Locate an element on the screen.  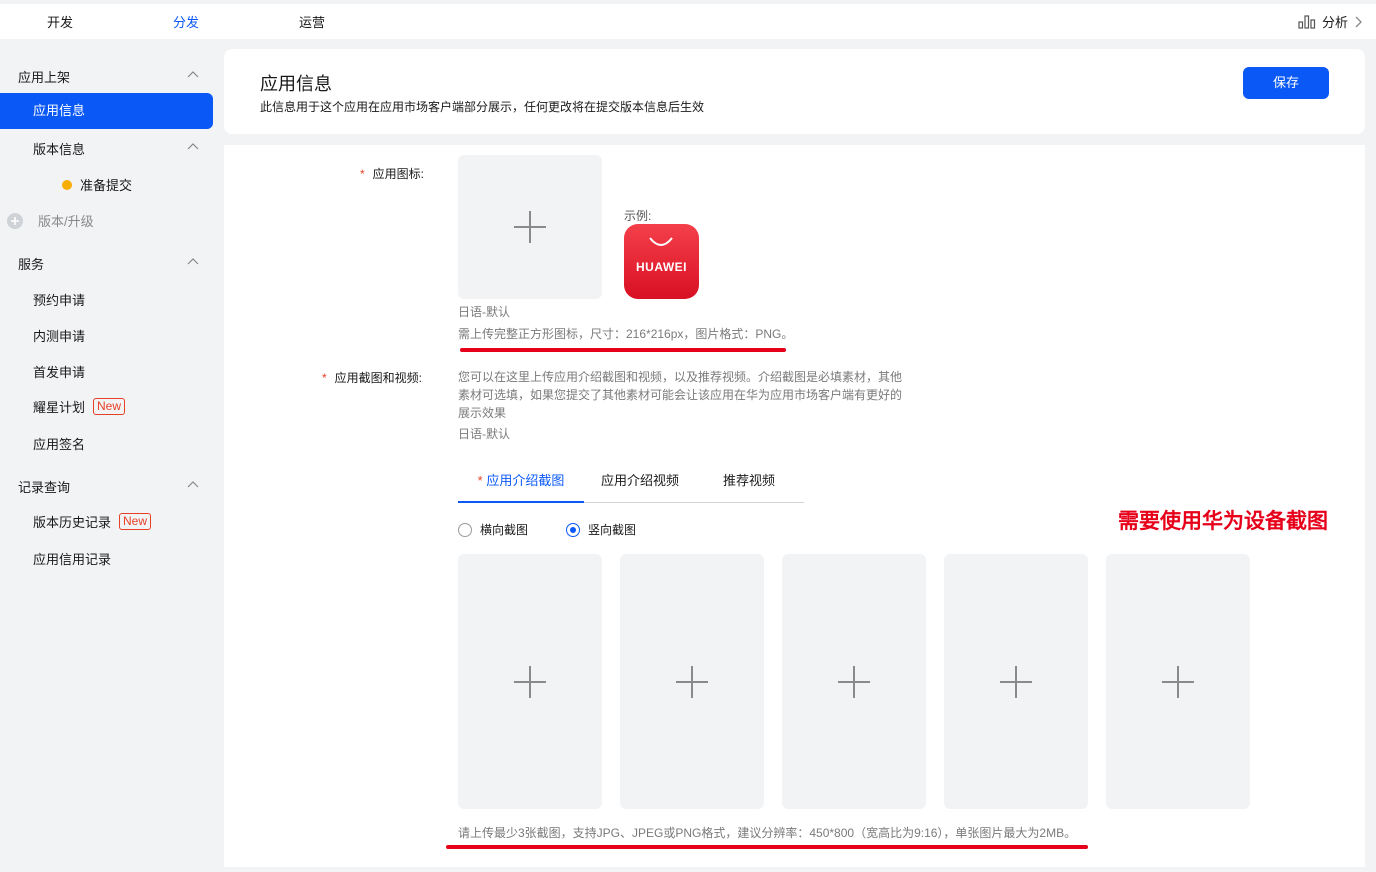
sidebar-group-service: 服务 is located at coordinates (31, 263).